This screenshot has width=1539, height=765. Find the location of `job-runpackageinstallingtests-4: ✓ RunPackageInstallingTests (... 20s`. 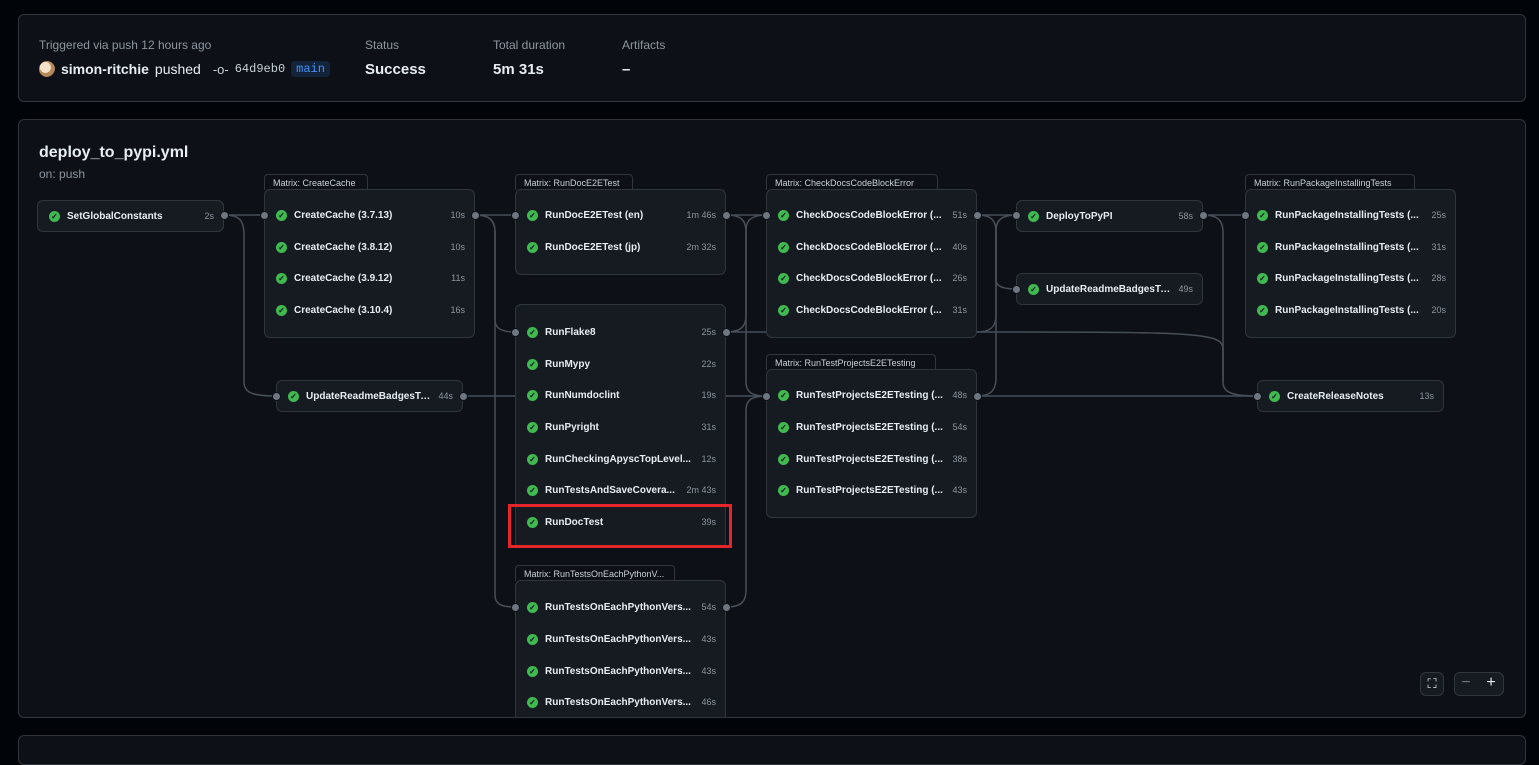

job-runpackageinstallingtests-4: ✓ RunPackageInstallingTests (... 20s is located at coordinates (1350, 310).